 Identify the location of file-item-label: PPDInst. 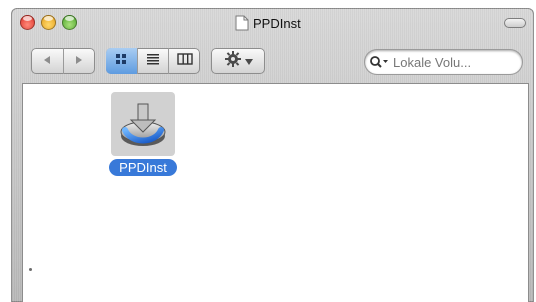
(143, 167).